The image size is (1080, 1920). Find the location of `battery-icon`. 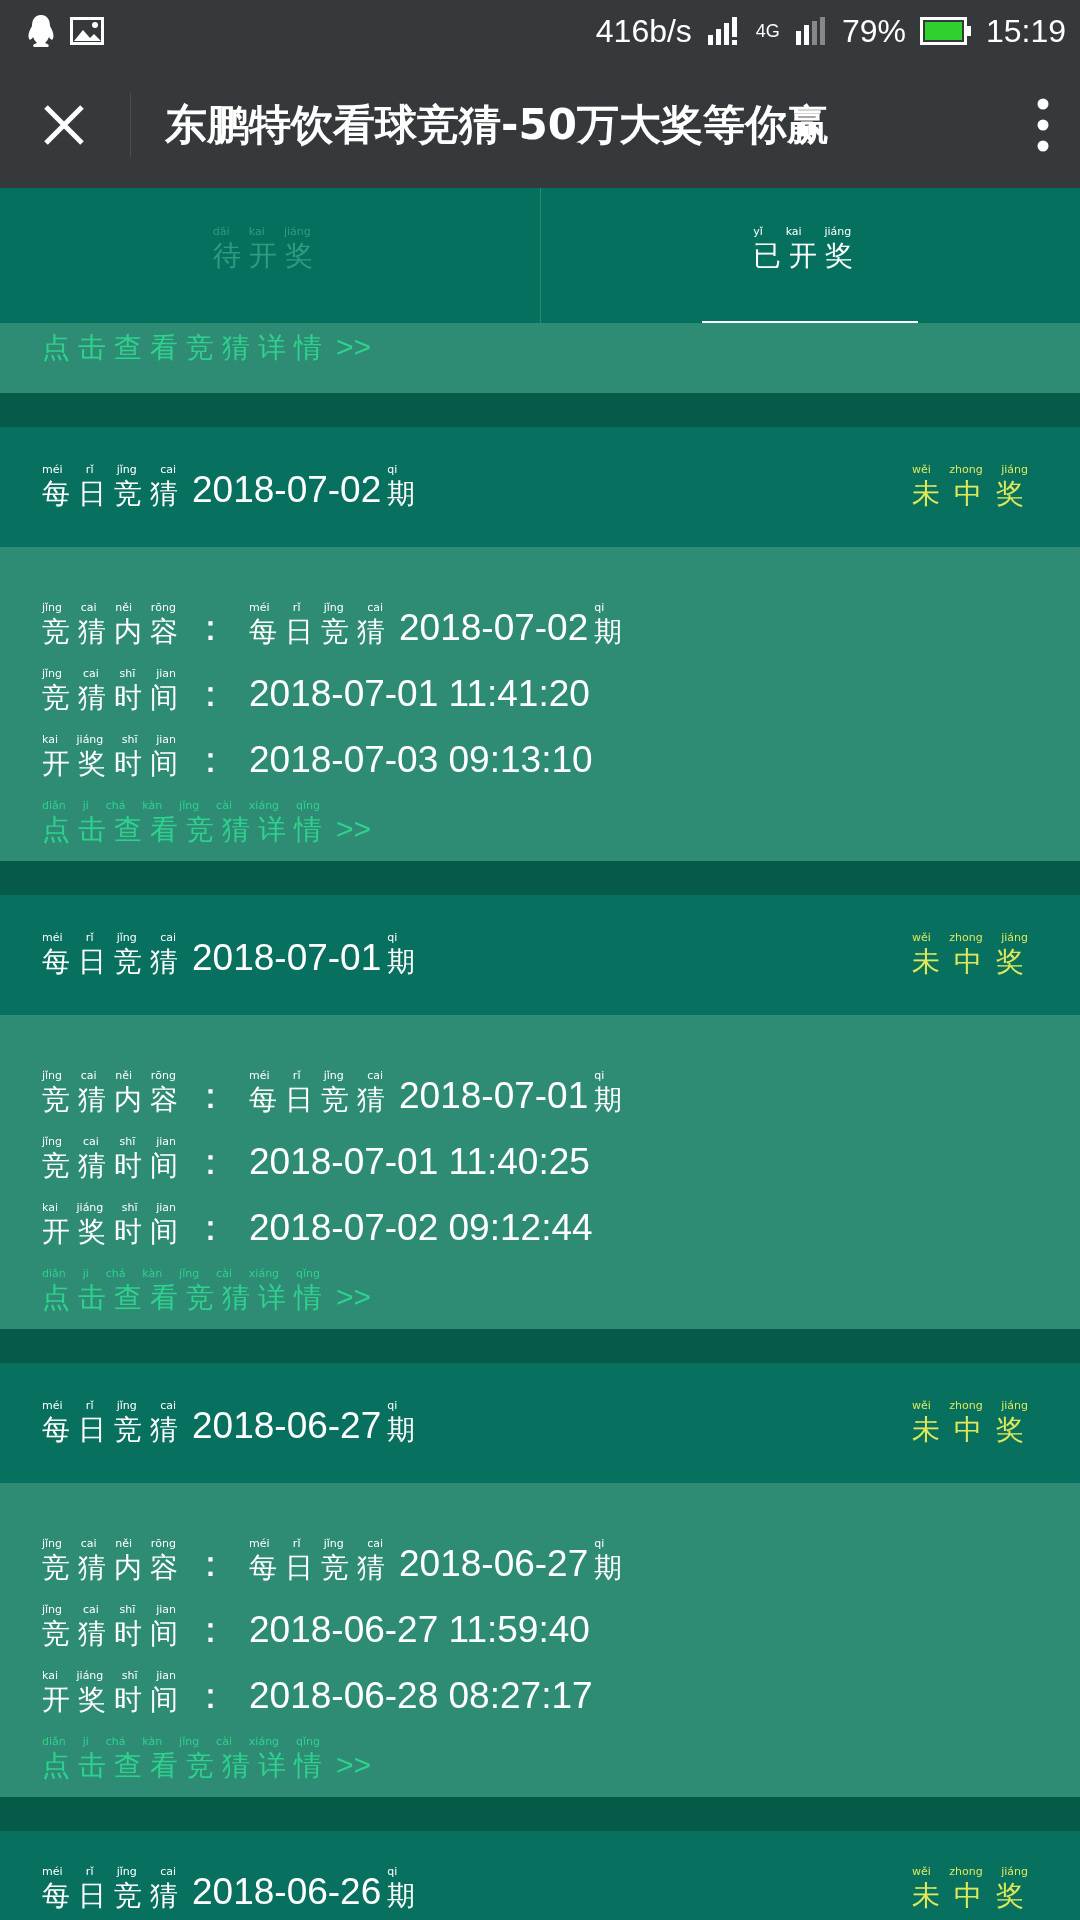

battery-icon is located at coordinates (945, 31).